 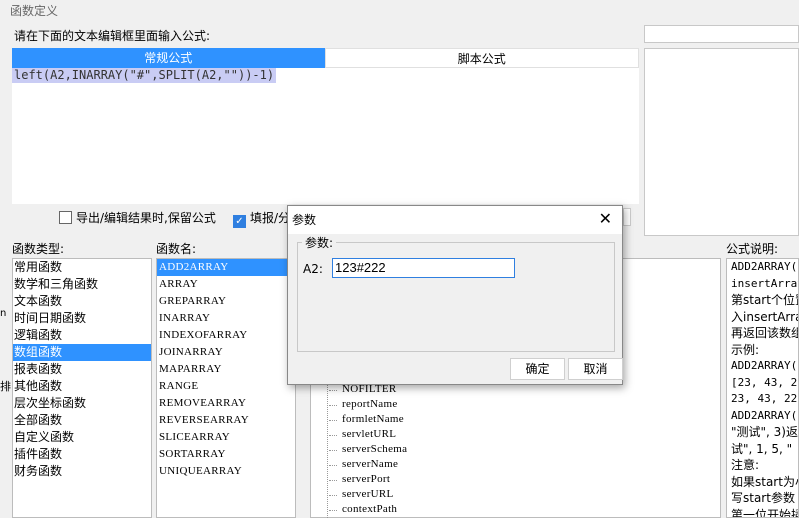 I want to click on function-item: RANGE, so click(x=226, y=386).